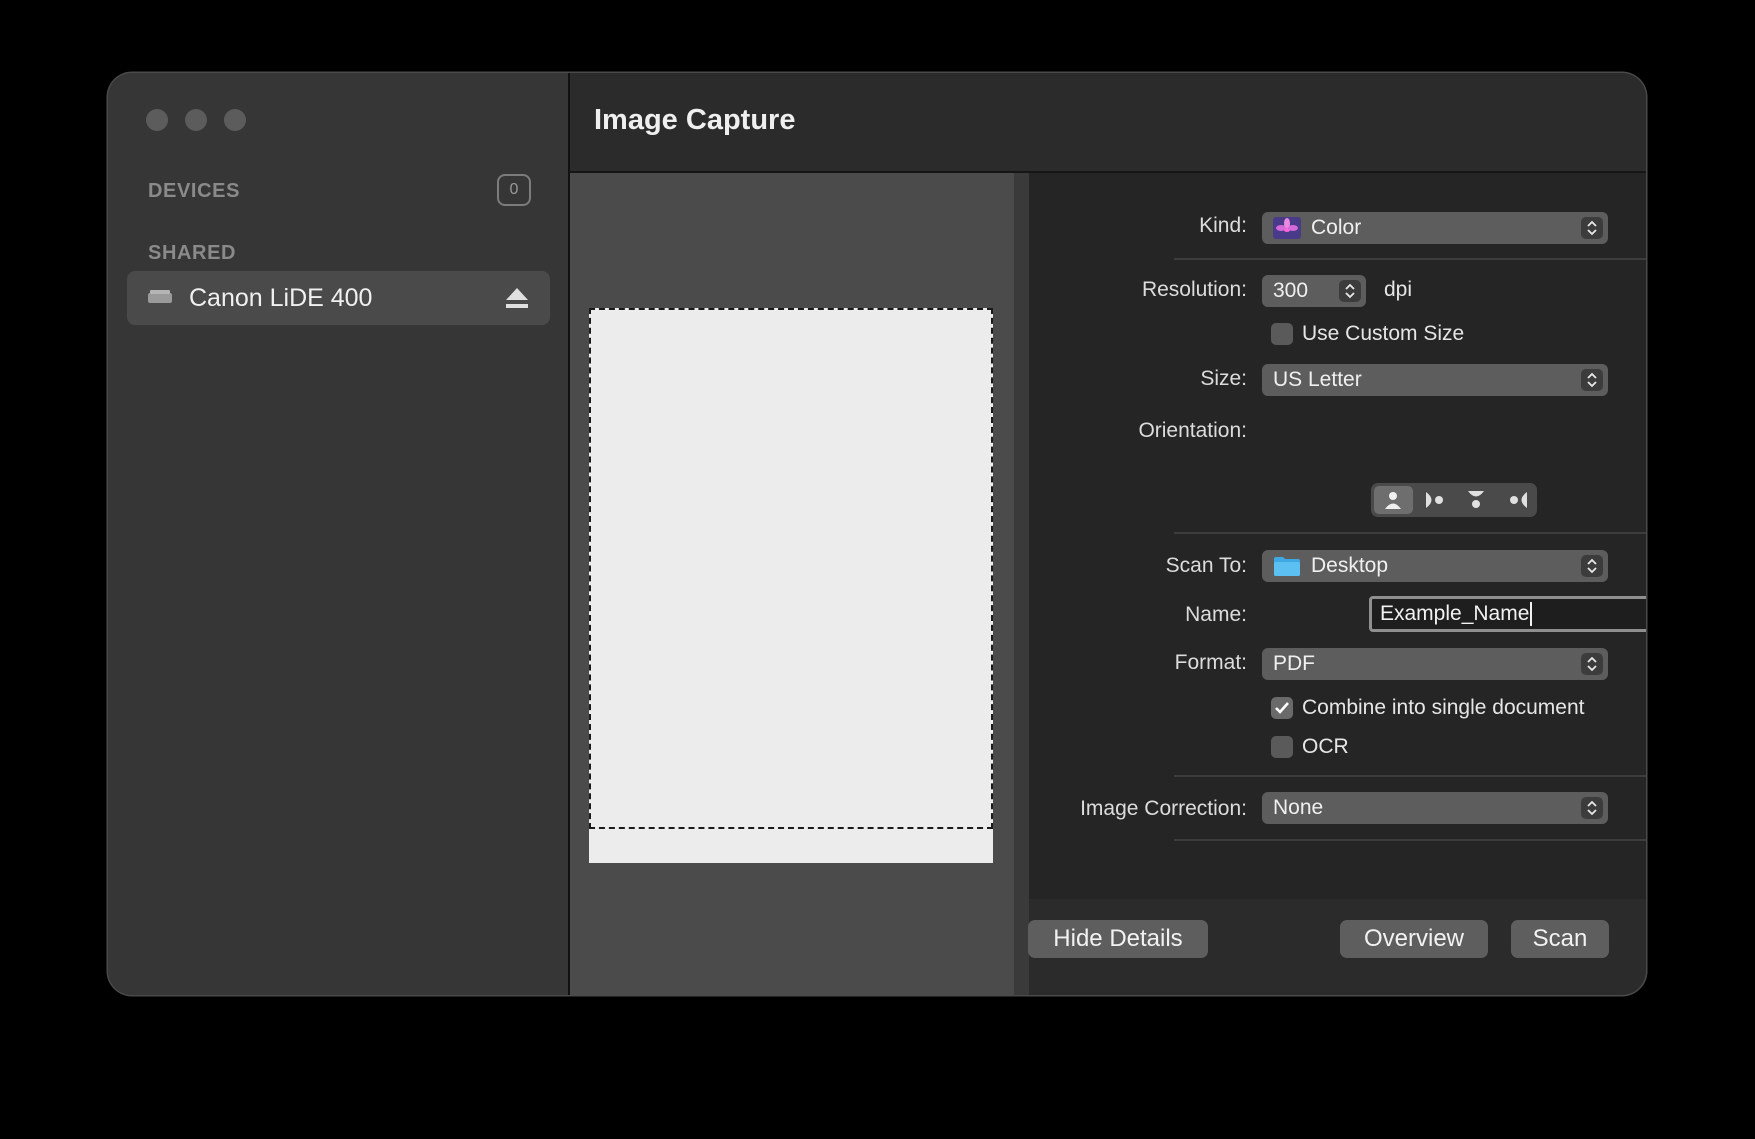 This screenshot has width=1755, height=1139. Describe the element at coordinates (1223, 378) in the screenshot. I see `size-label: Size:` at that location.